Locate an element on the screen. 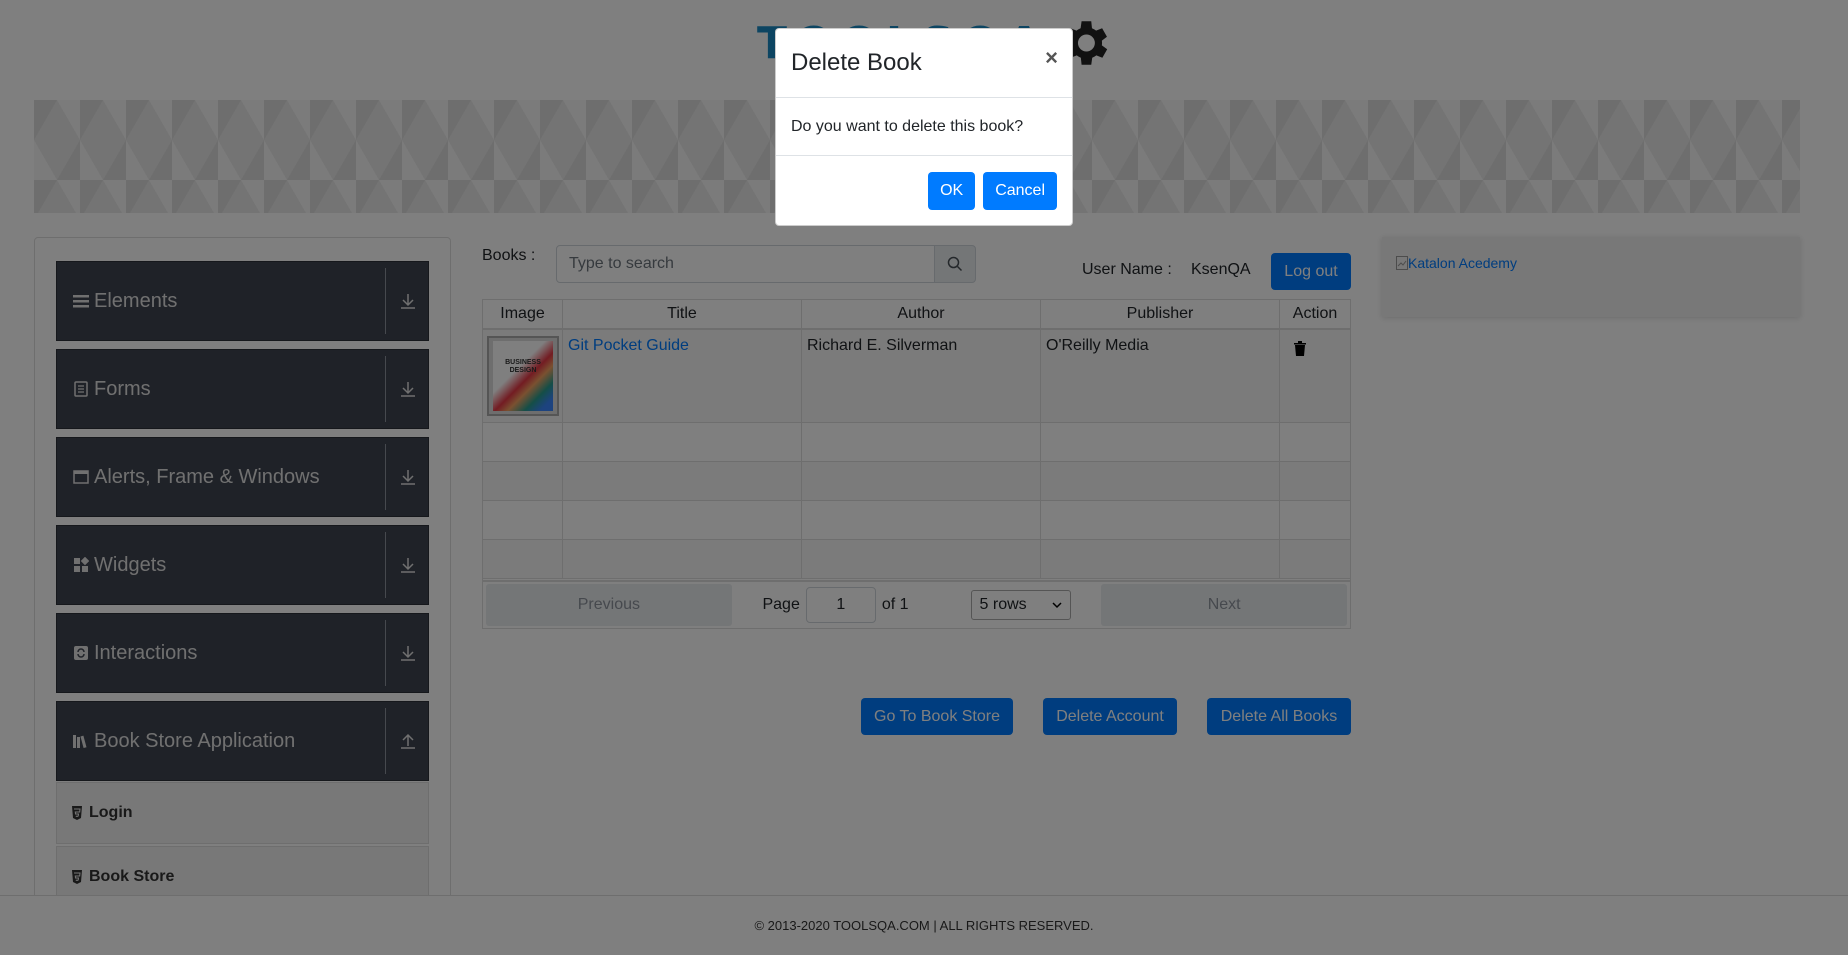  modal-title: Delete Book is located at coordinates (856, 62).